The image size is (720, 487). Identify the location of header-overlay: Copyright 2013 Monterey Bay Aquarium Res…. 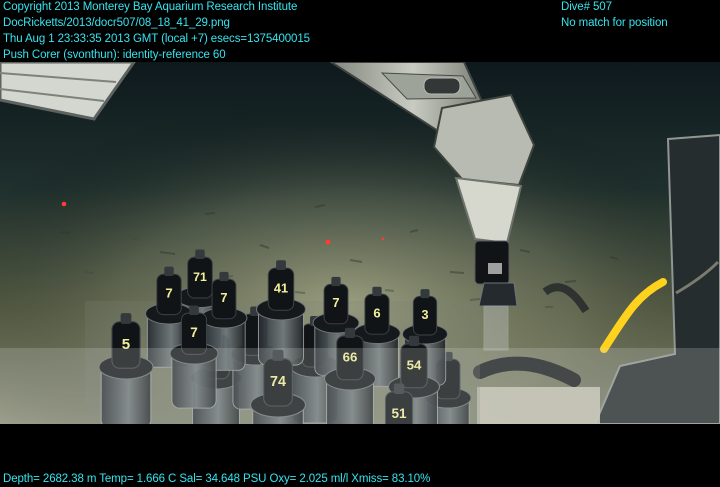
(156, 31).